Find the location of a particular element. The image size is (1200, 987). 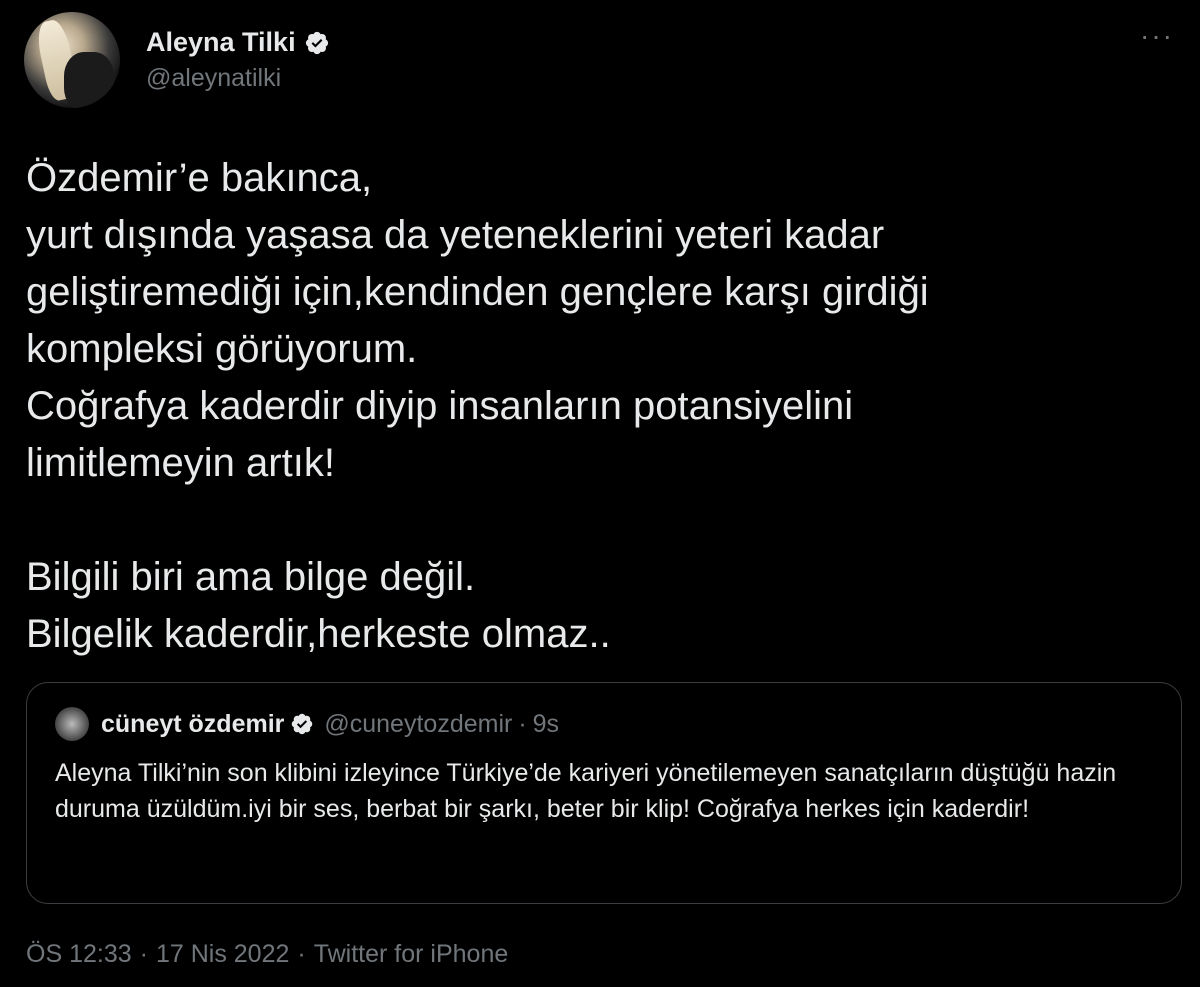

author-handle: @aleynatilki is located at coordinates (238, 78).